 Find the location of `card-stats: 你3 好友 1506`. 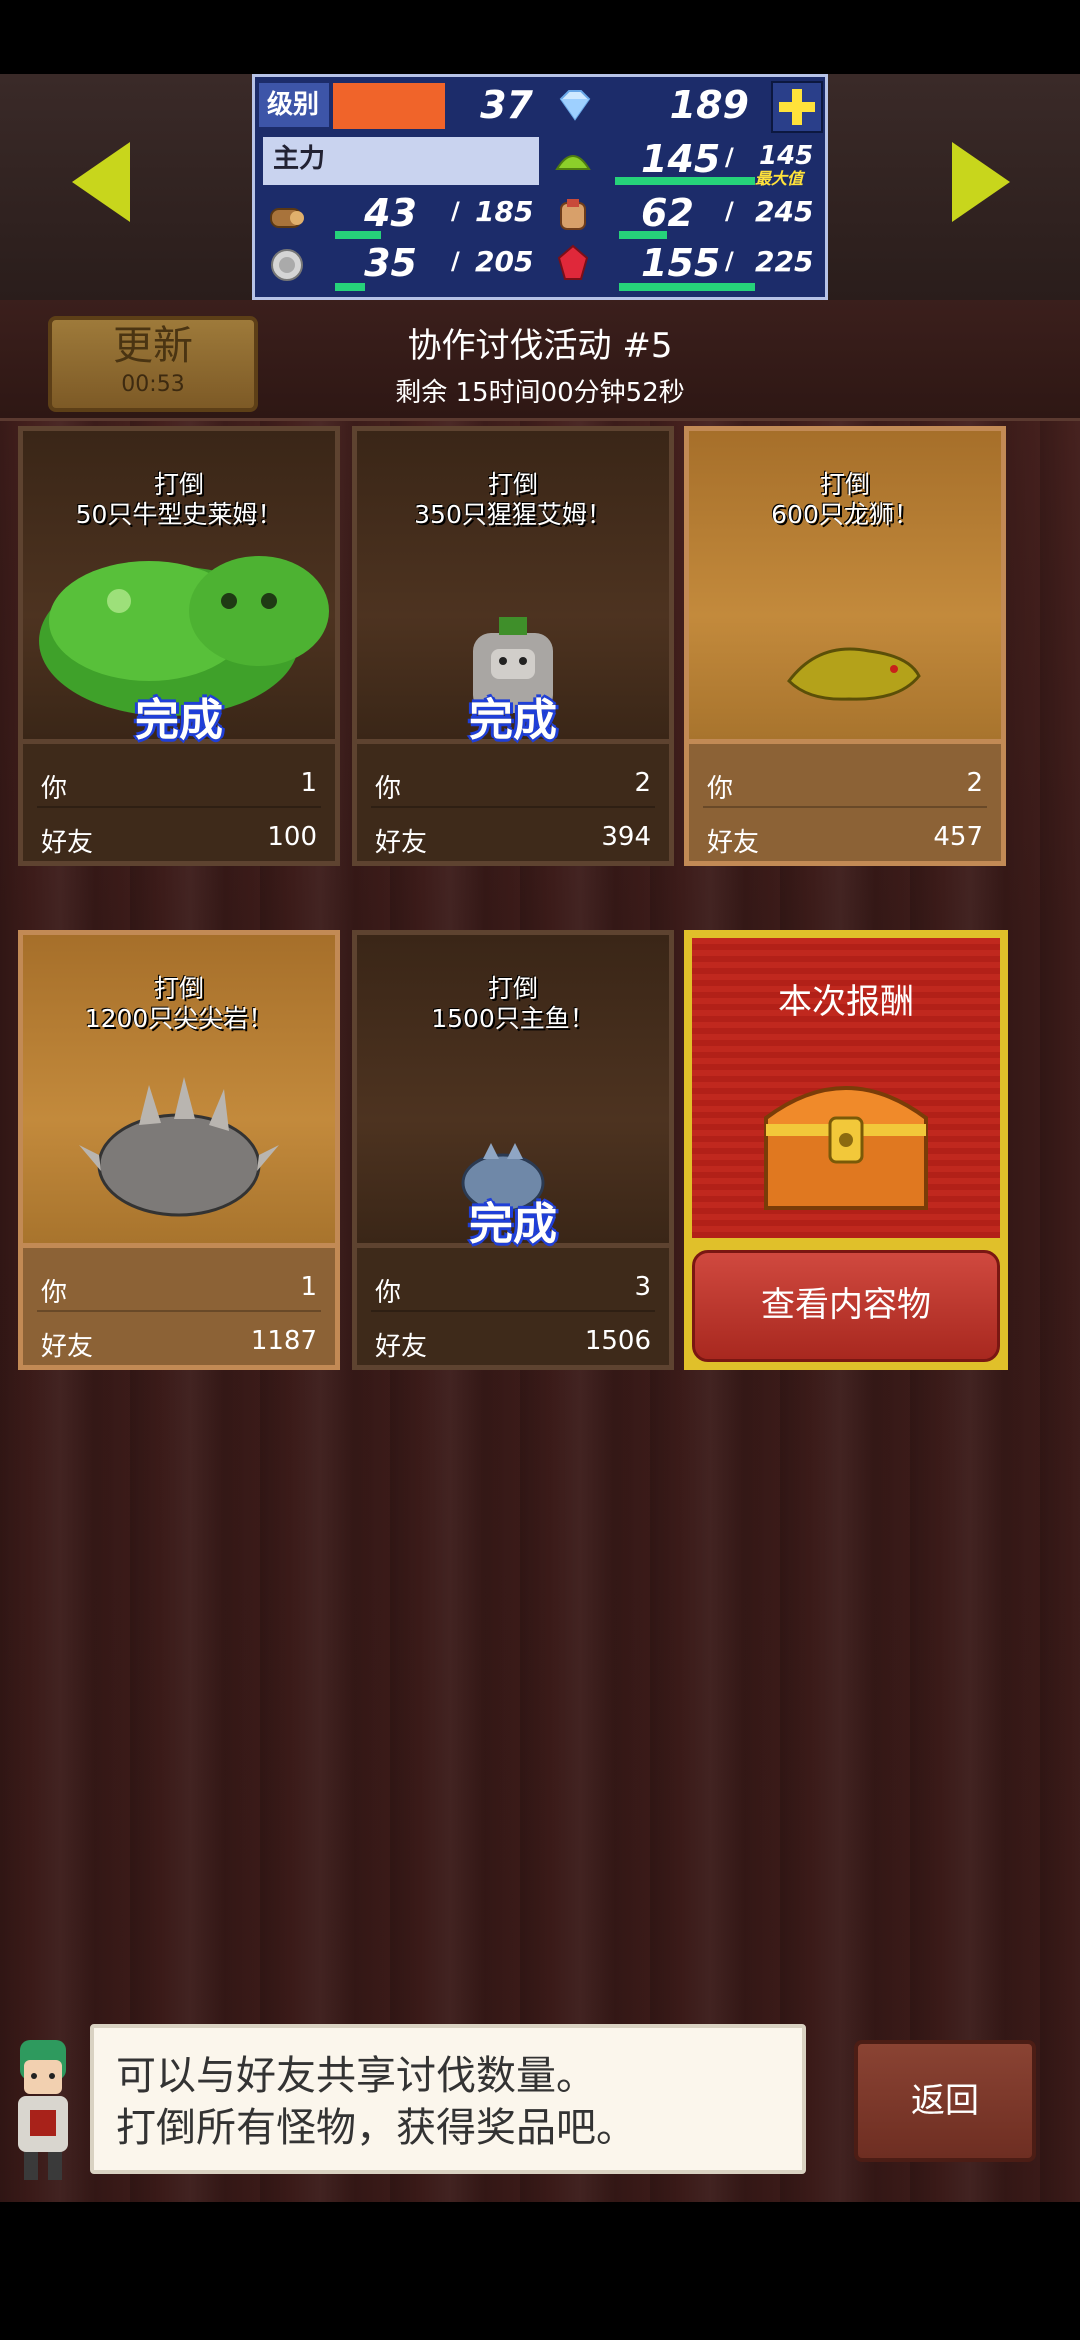

card-stats: 你3 好友 1506 is located at coordinates (513, 1309).